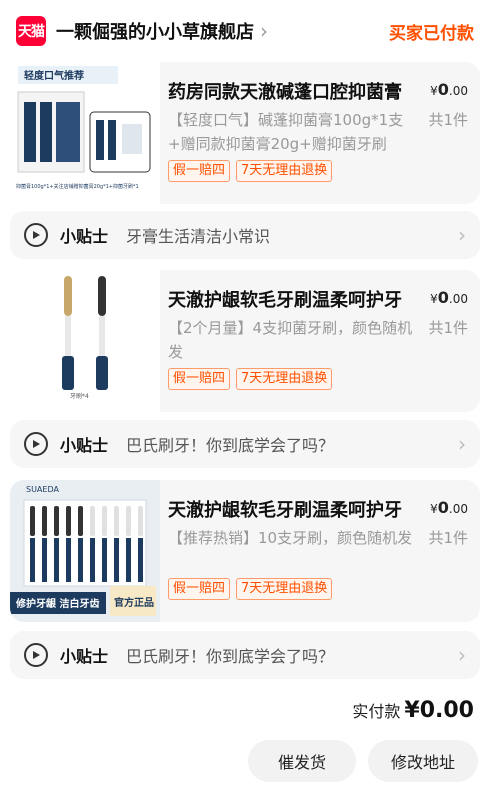 The image size is (490, 800). I want to click on paid-summary: 实付款 ¥0.00, so click(413, 710).